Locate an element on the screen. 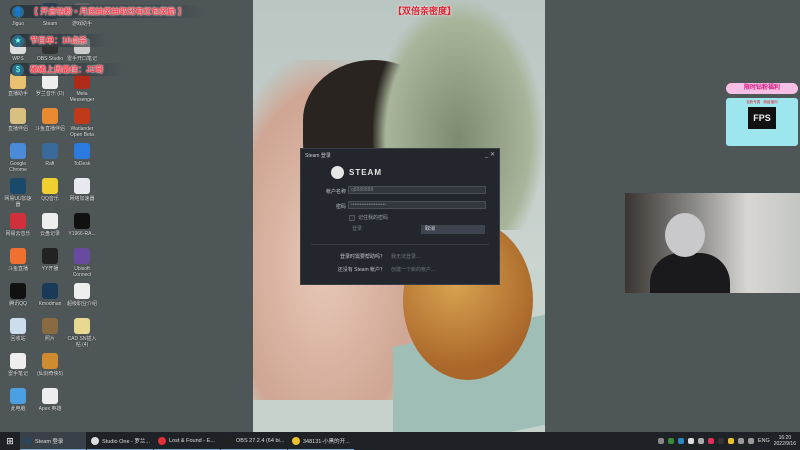 The width and height of the screenshot is (800, 450). desktop-icon: 超级职业介绍 is located at coordinates (82, 295).